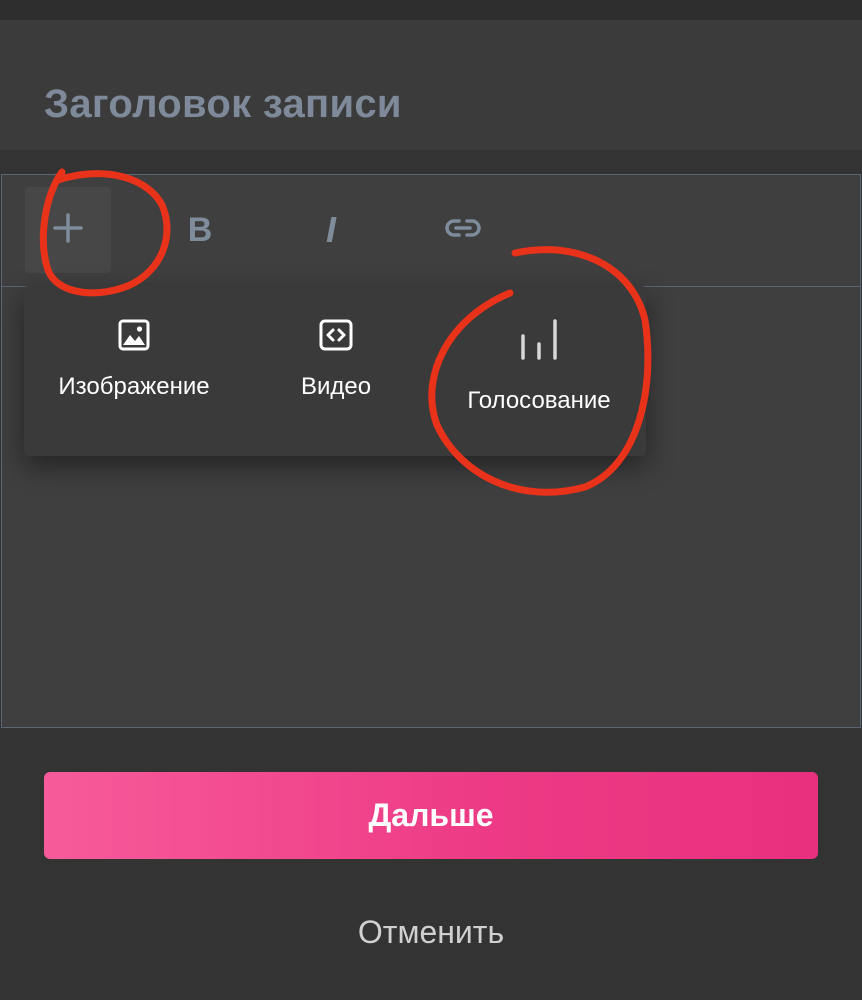 The width and height of the screenshot is (862, 1000). I want to click on insert-menu-item-image: Изображение, so click(134, 359).